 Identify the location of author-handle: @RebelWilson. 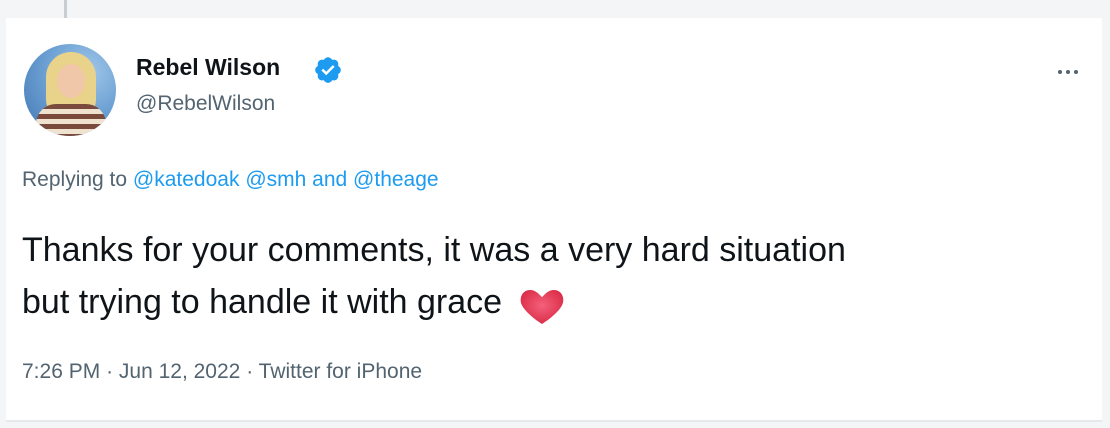
(205, 104).